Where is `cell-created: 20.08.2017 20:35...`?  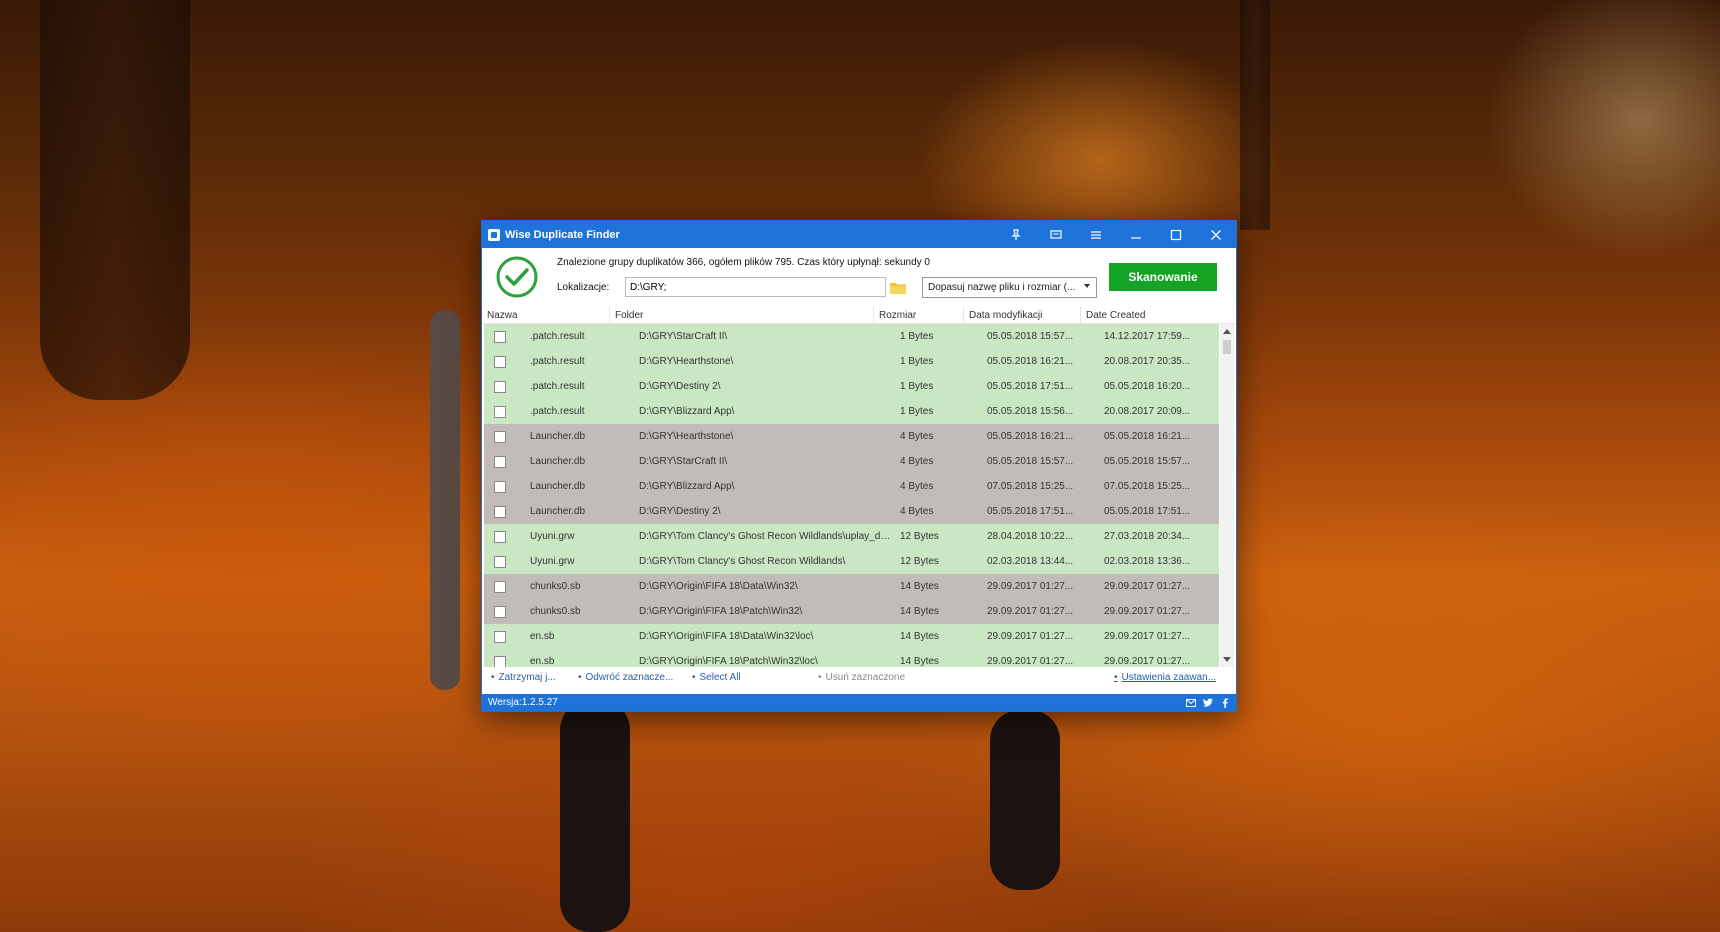 cell-created: 20.08.2017 20:35... is located at coordinates (1147, 361).